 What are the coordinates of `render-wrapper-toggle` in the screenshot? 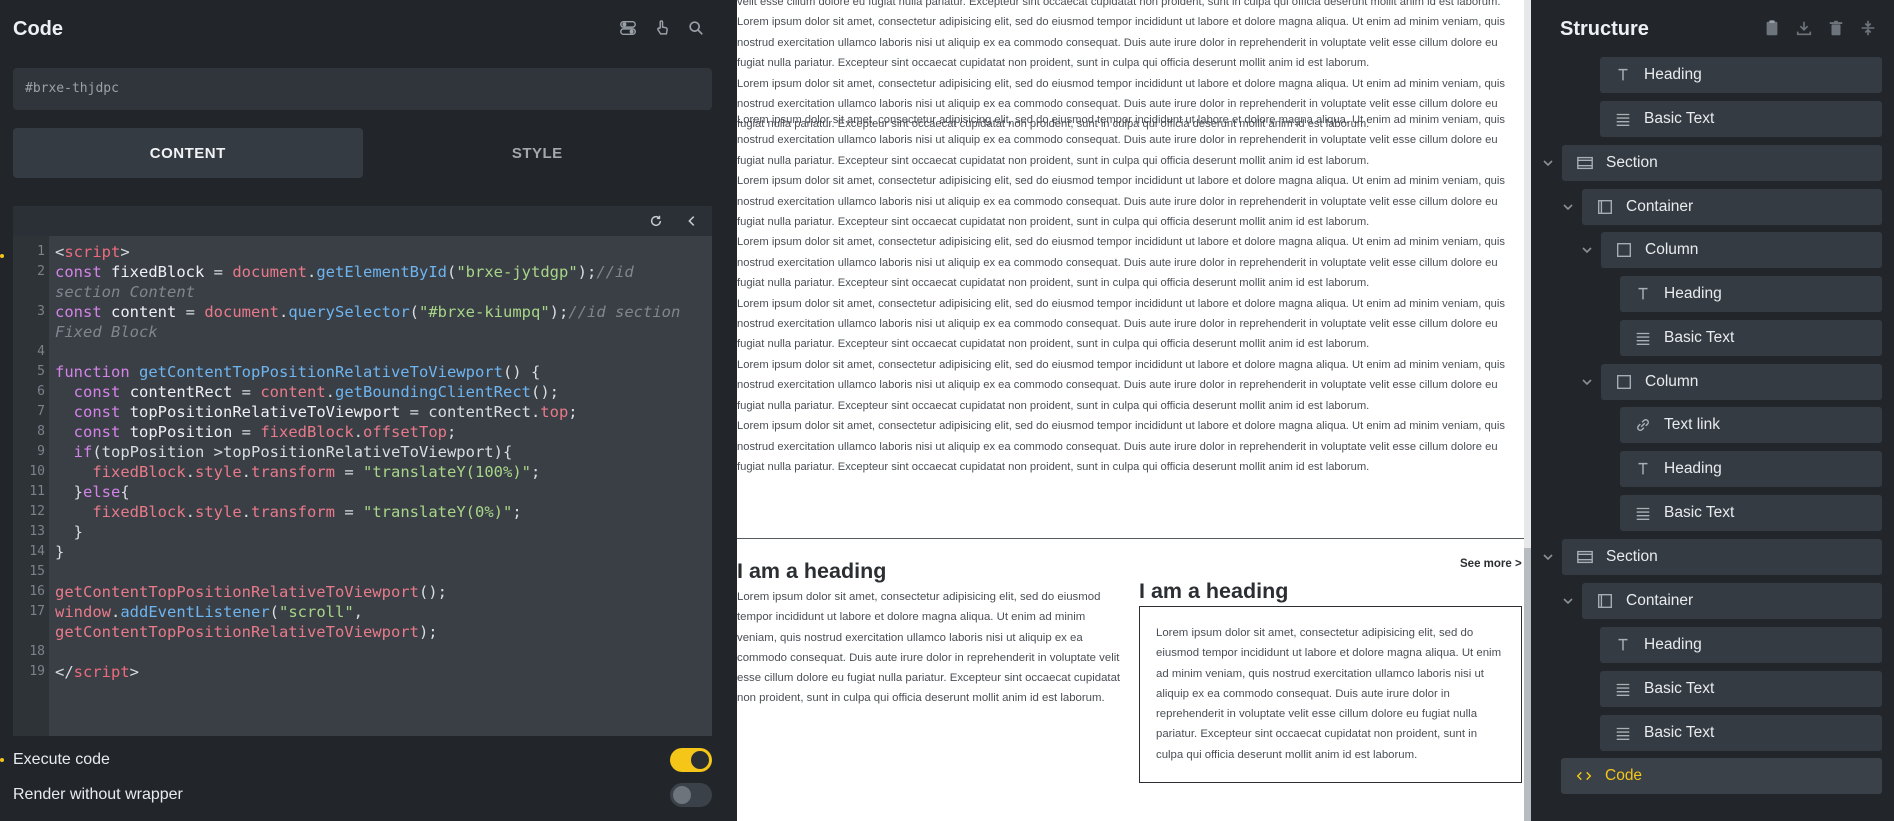 It's located at (691, 795).